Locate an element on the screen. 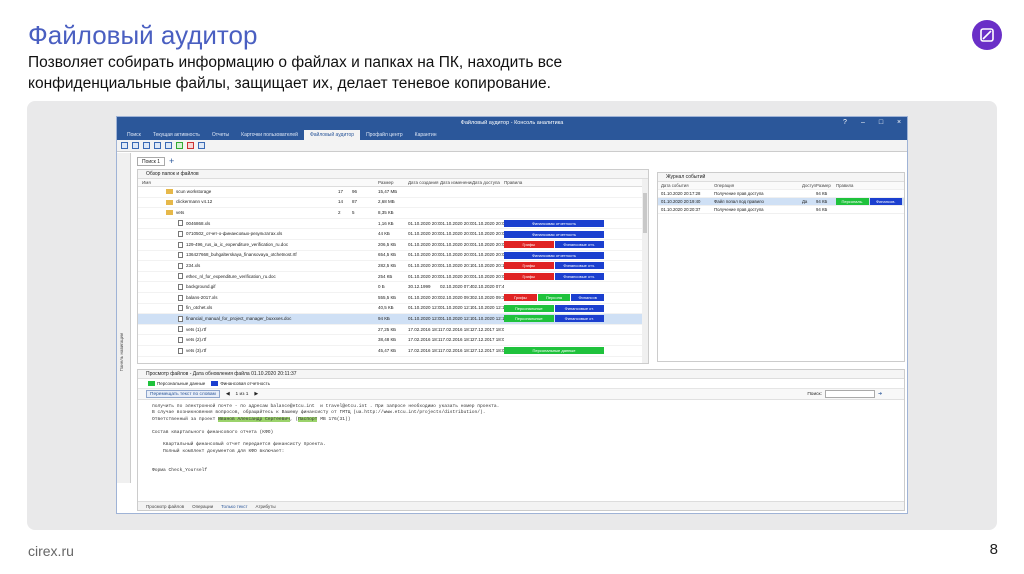 This screenshot has width=1024, height=574. accessed-cell: 01.10.2020 20:09 is located at coordinates (488, 255).